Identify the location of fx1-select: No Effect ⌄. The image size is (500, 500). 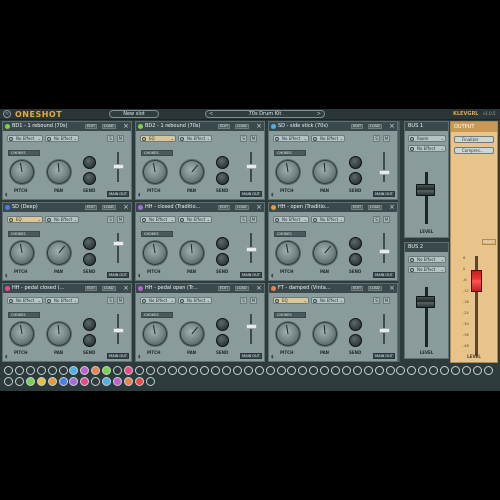
(25, 138).